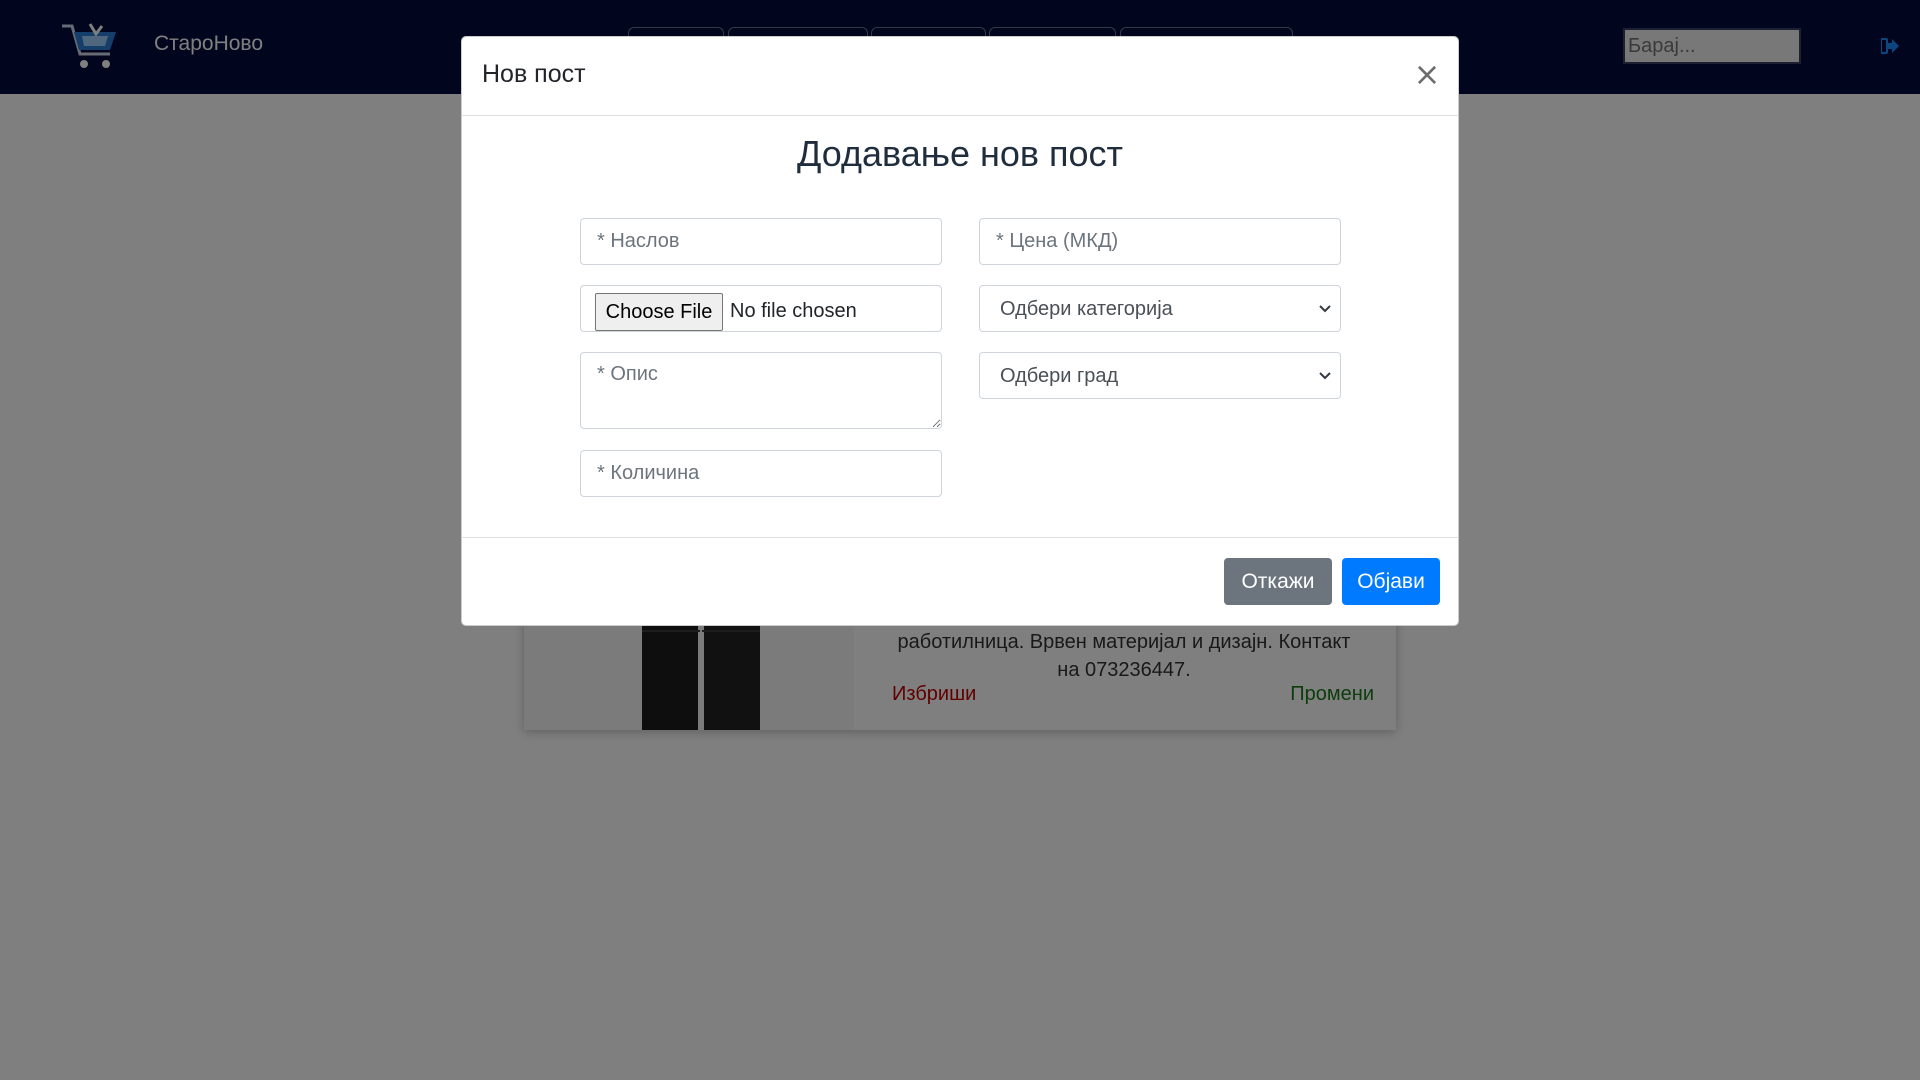  Describe the element at coordinates (960, 582) in the screenshot. I see `modal-footer: Откажи Објави` at that location.